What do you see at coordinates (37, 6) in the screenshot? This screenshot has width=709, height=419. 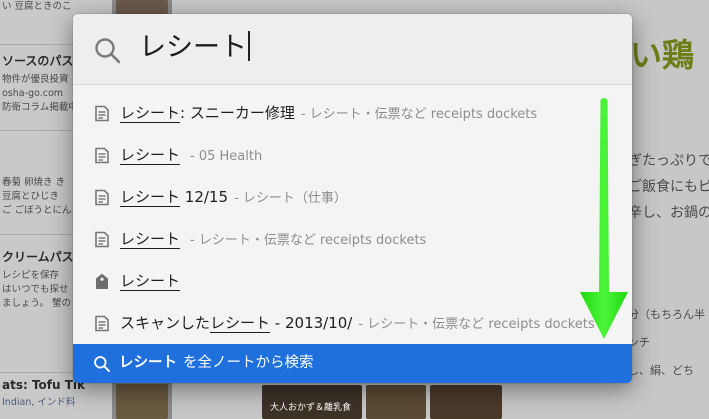 I see `note-snippet: い 豆腐ときのこ` at bounding box center [37, 6].